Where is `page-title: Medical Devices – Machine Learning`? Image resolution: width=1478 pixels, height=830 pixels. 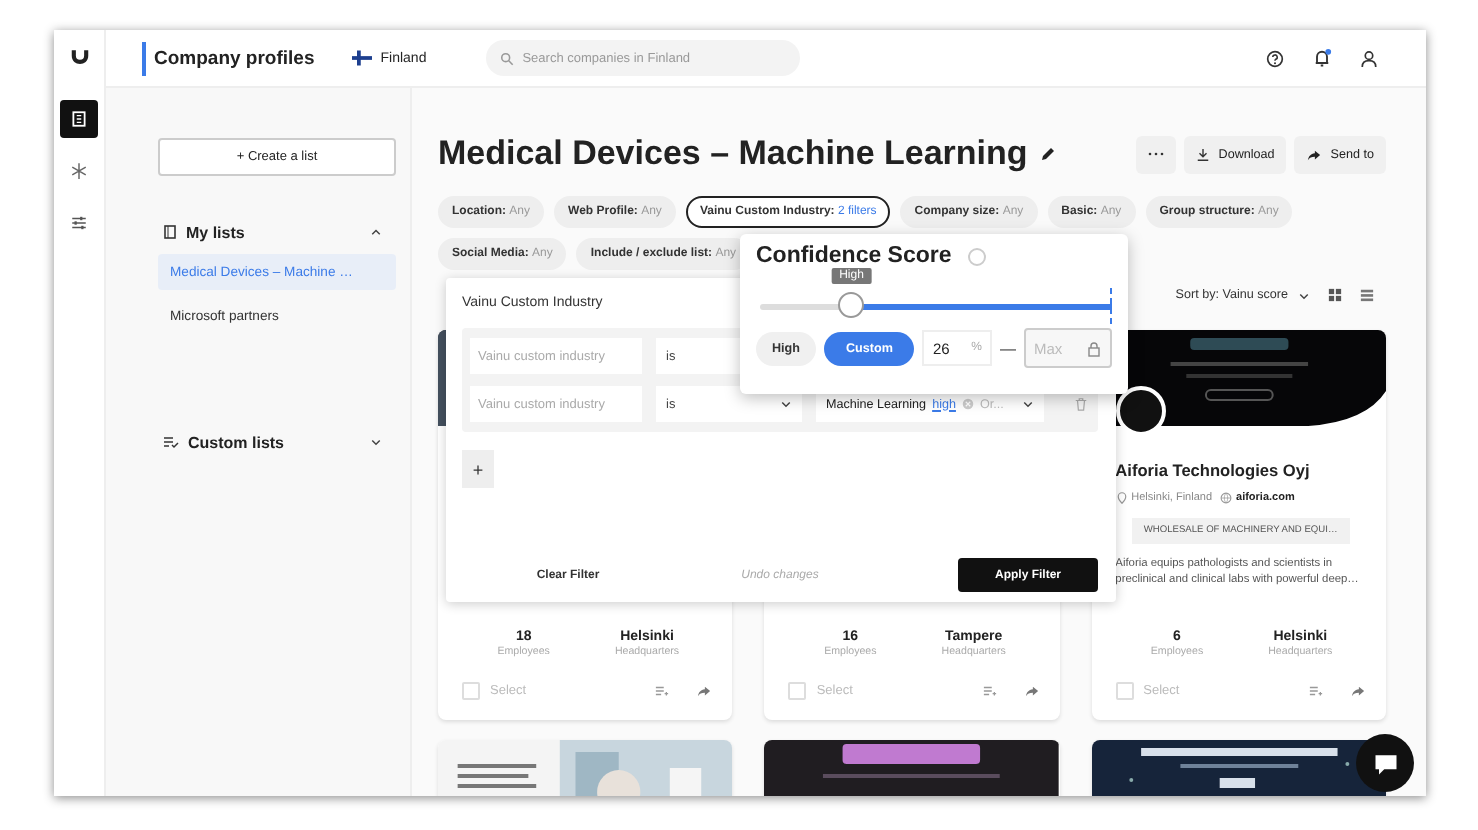
page-title: Medical Devices – Machine Learning is located at coordinates (733, 154).